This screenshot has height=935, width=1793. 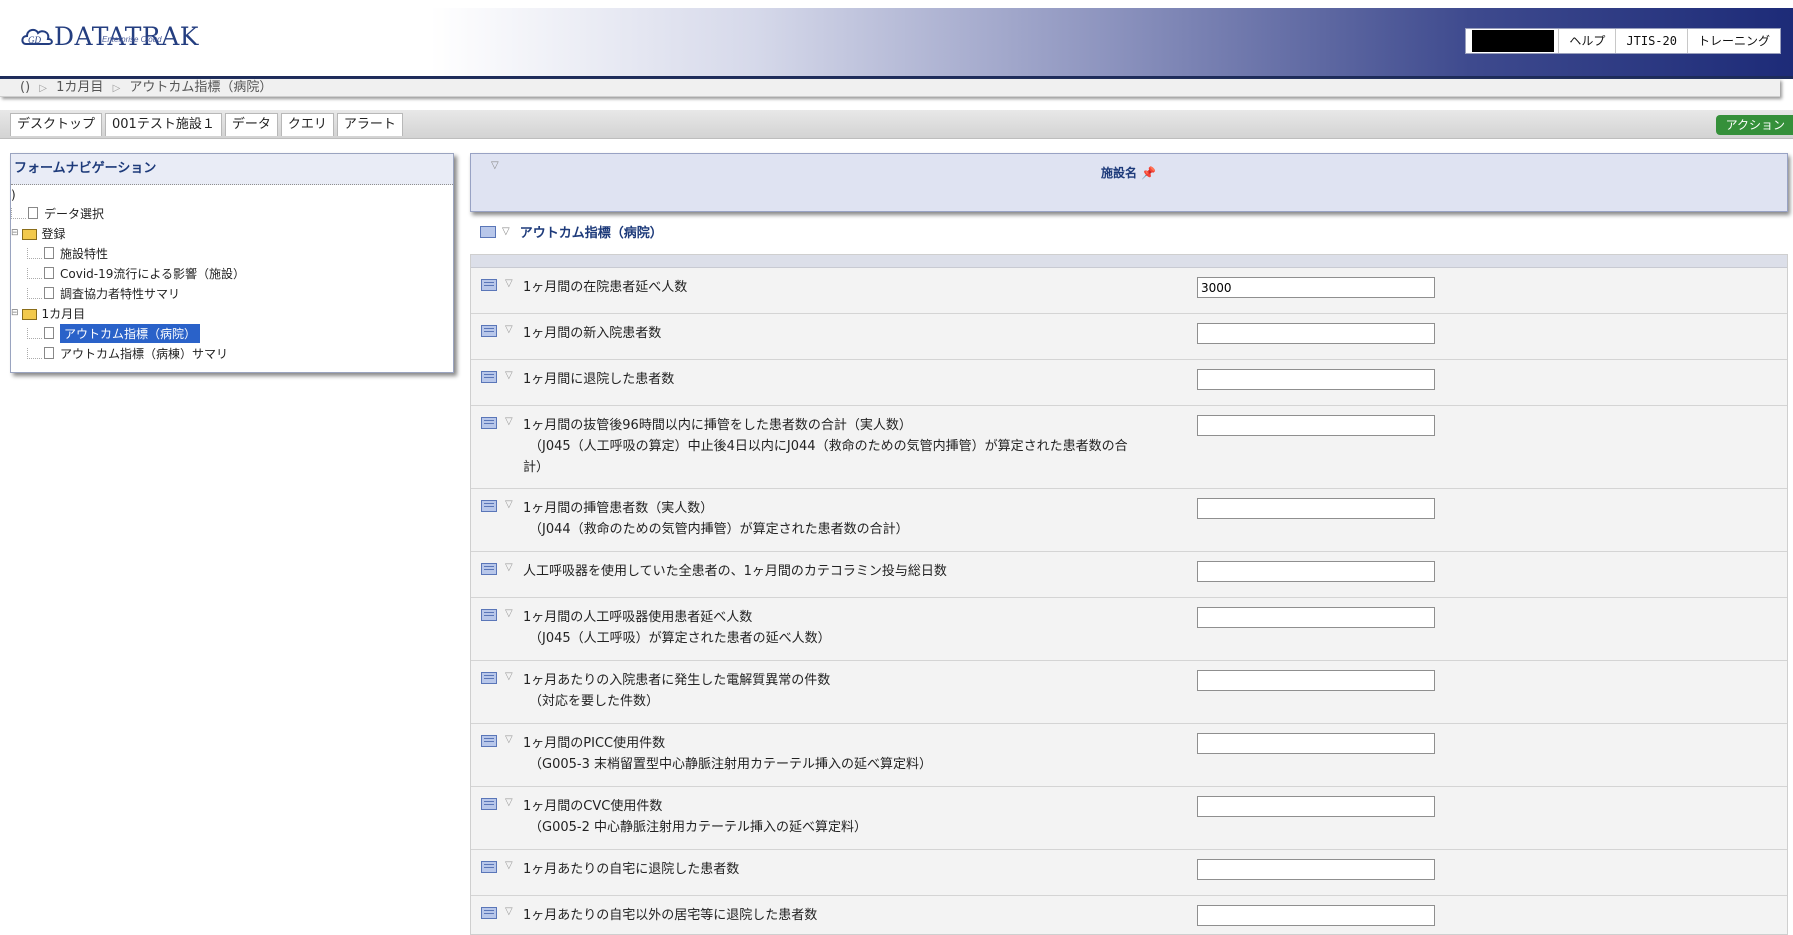 I want to click on cvc-count-input, so click(x=1316, y=806).